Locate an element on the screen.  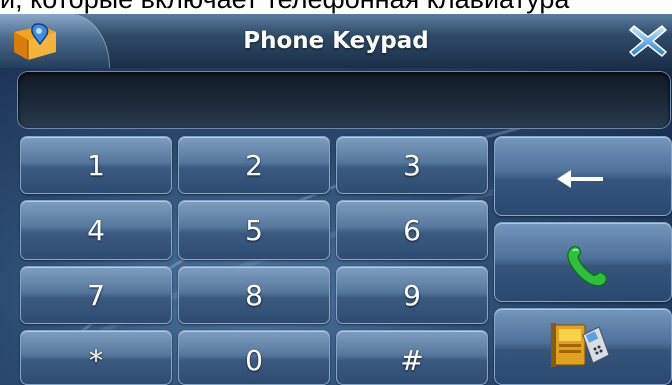
key-label: 1 is located at coordinates (96, 165).